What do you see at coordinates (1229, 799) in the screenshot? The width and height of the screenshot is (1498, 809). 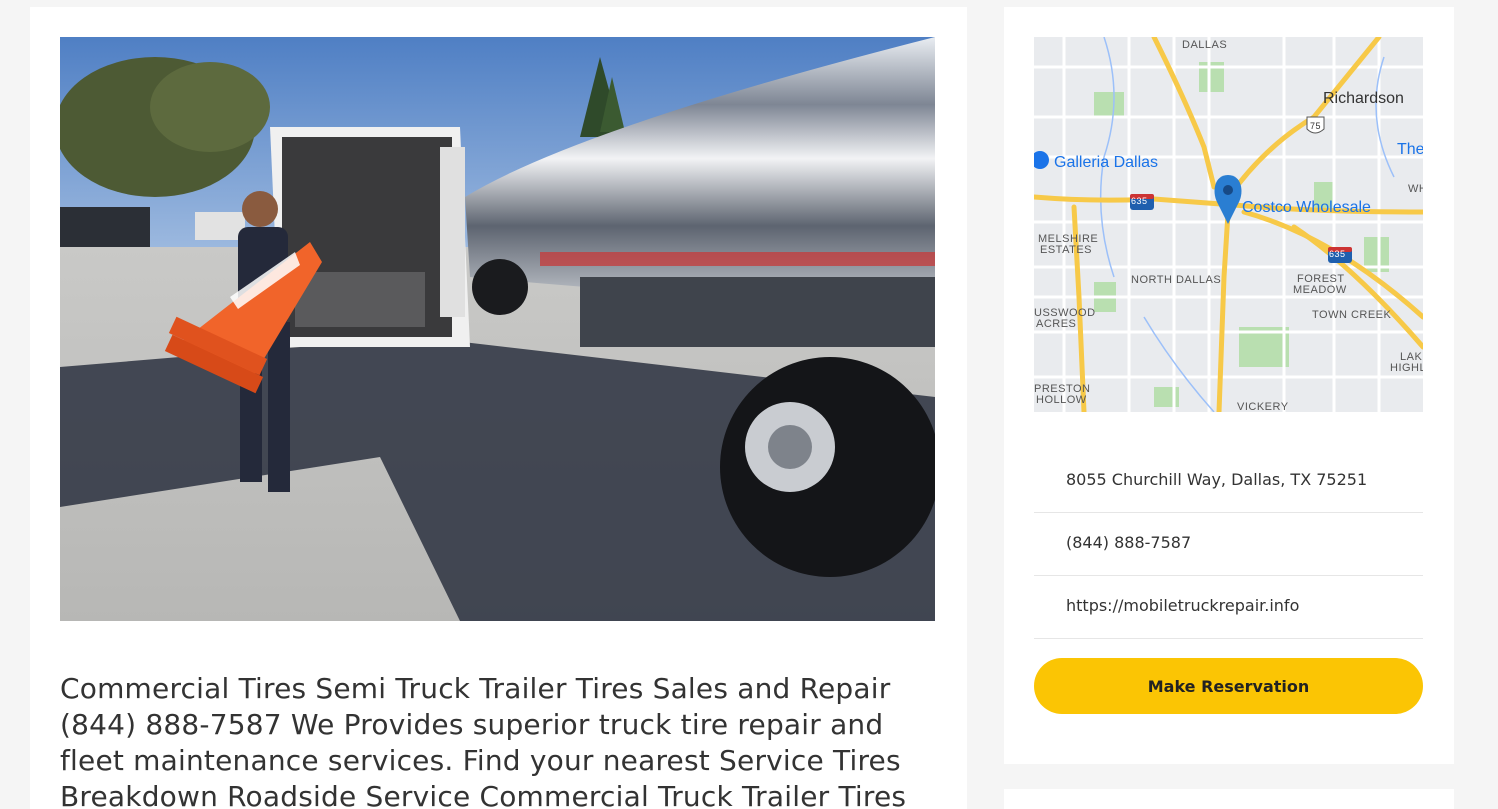 I see `sidebar-card-secondary` at bounding box center [1229, 799].